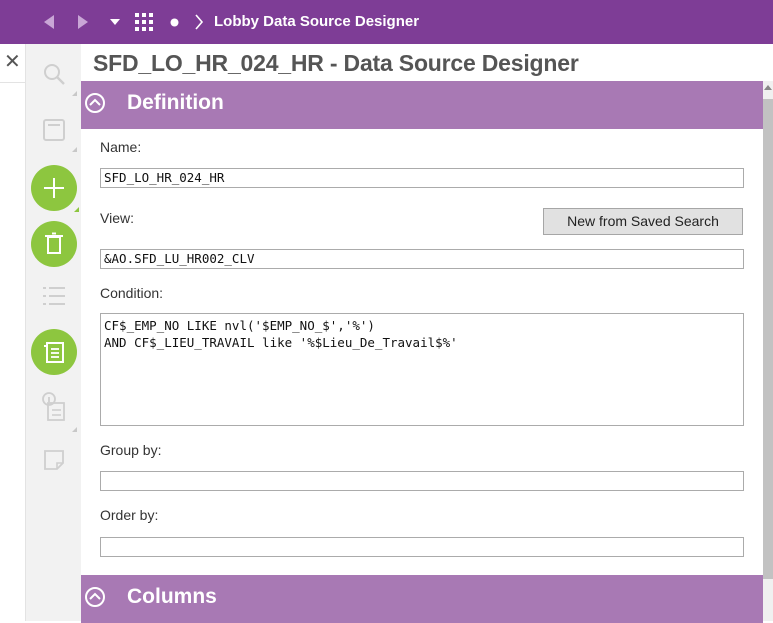  I want to click on details-button, so click(53, 352).